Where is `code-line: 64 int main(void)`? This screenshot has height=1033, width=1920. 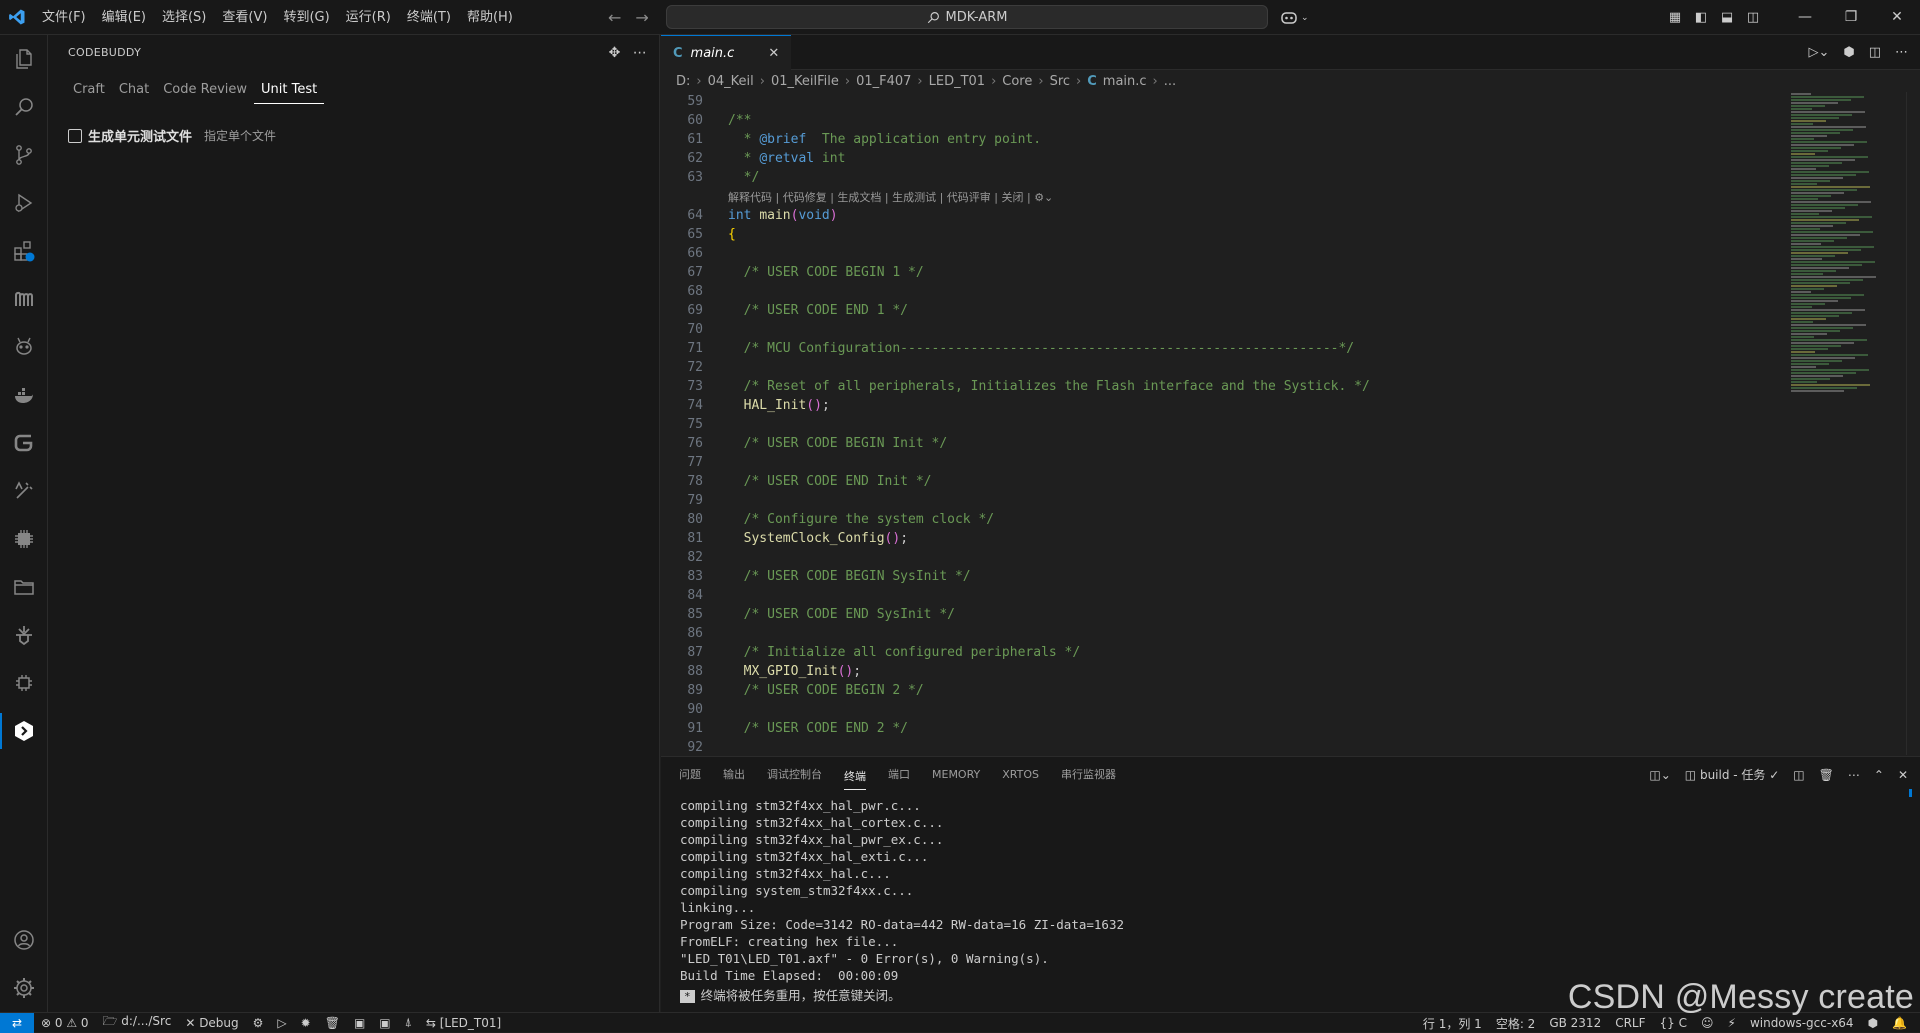 code-line: 64 int main(void) is located at coordinates (1221, 215).